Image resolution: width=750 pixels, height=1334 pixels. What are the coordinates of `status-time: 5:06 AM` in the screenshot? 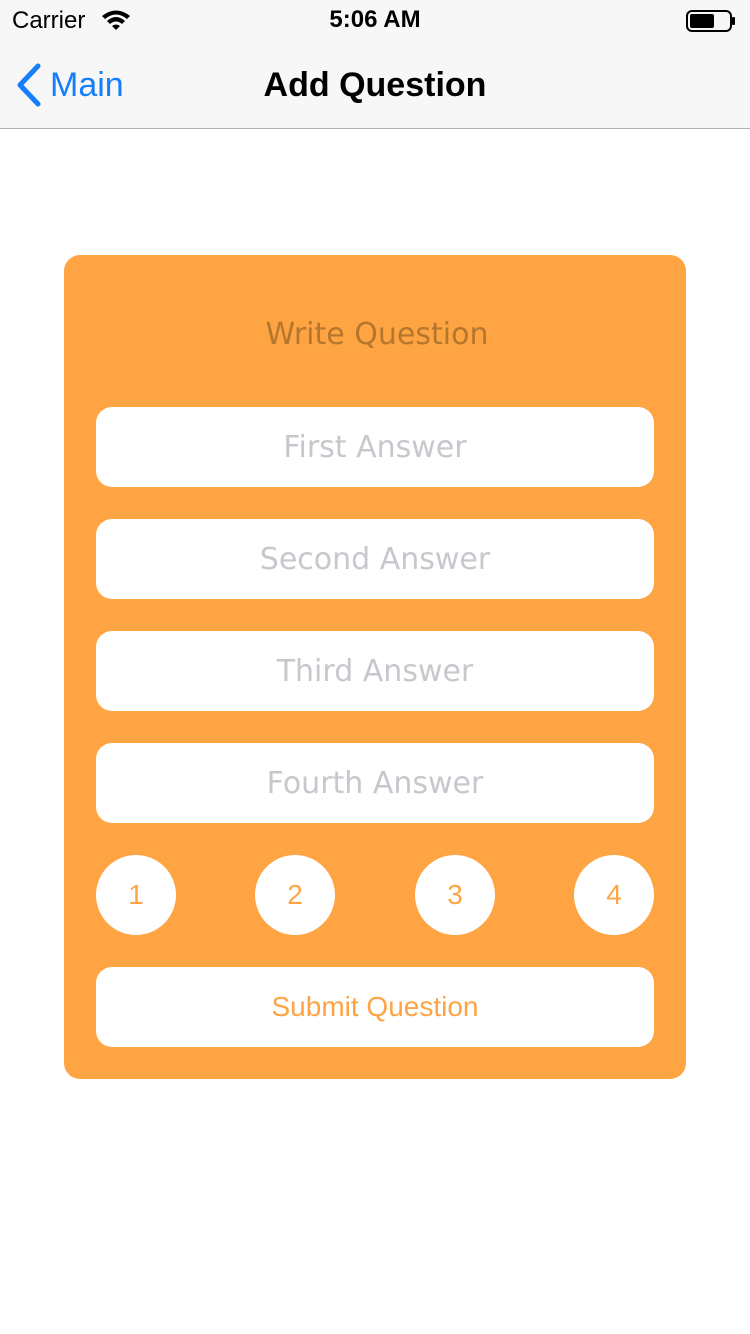 It's located at (375, 19).